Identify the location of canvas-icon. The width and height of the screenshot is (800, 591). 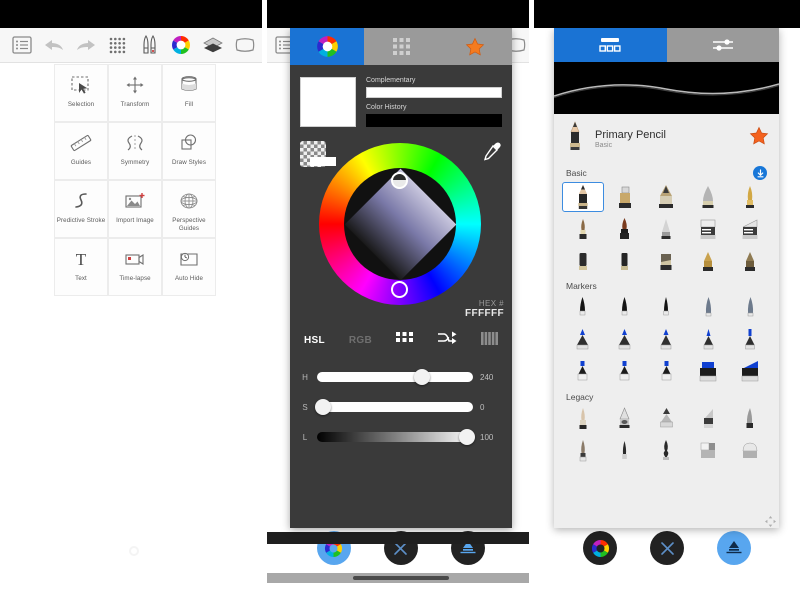
(245, 45).